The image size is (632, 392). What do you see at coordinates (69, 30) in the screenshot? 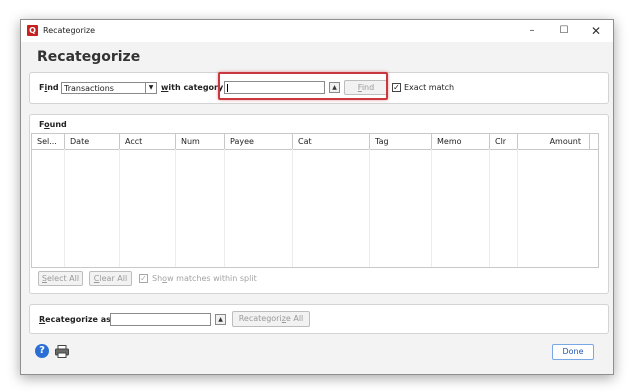
I see `window-title: Recategorize` at bounding box center [69, 30].